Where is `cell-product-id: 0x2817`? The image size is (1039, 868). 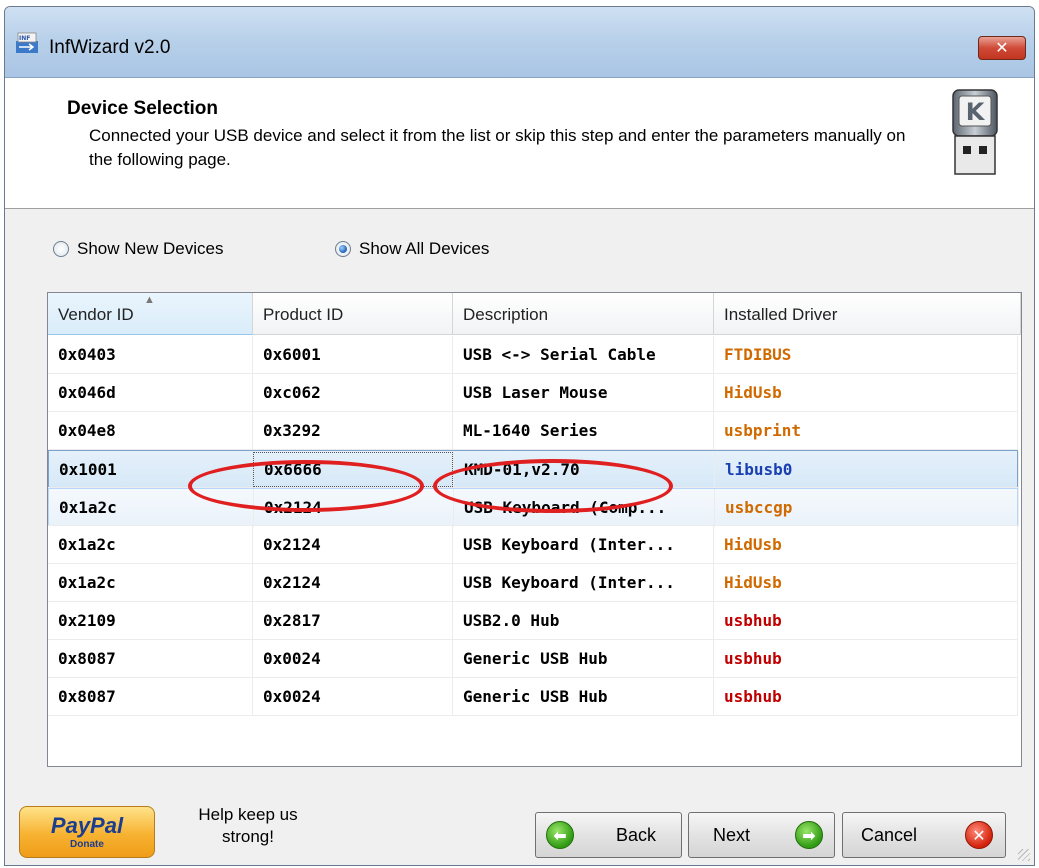 cell-product-id: 0x2817 is located at coordinates (353, 621).